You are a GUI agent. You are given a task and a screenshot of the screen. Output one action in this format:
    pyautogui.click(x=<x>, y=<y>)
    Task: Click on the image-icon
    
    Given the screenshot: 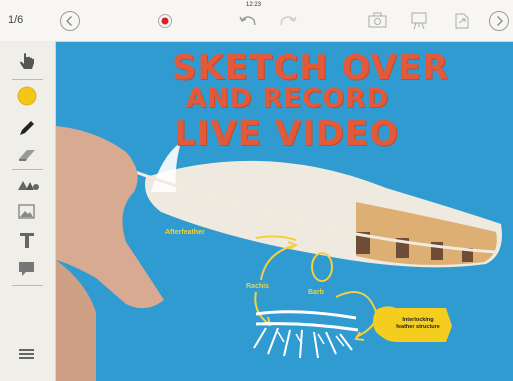 What is the action you would take?
    pyautogui.click(x=26, y=211)
    